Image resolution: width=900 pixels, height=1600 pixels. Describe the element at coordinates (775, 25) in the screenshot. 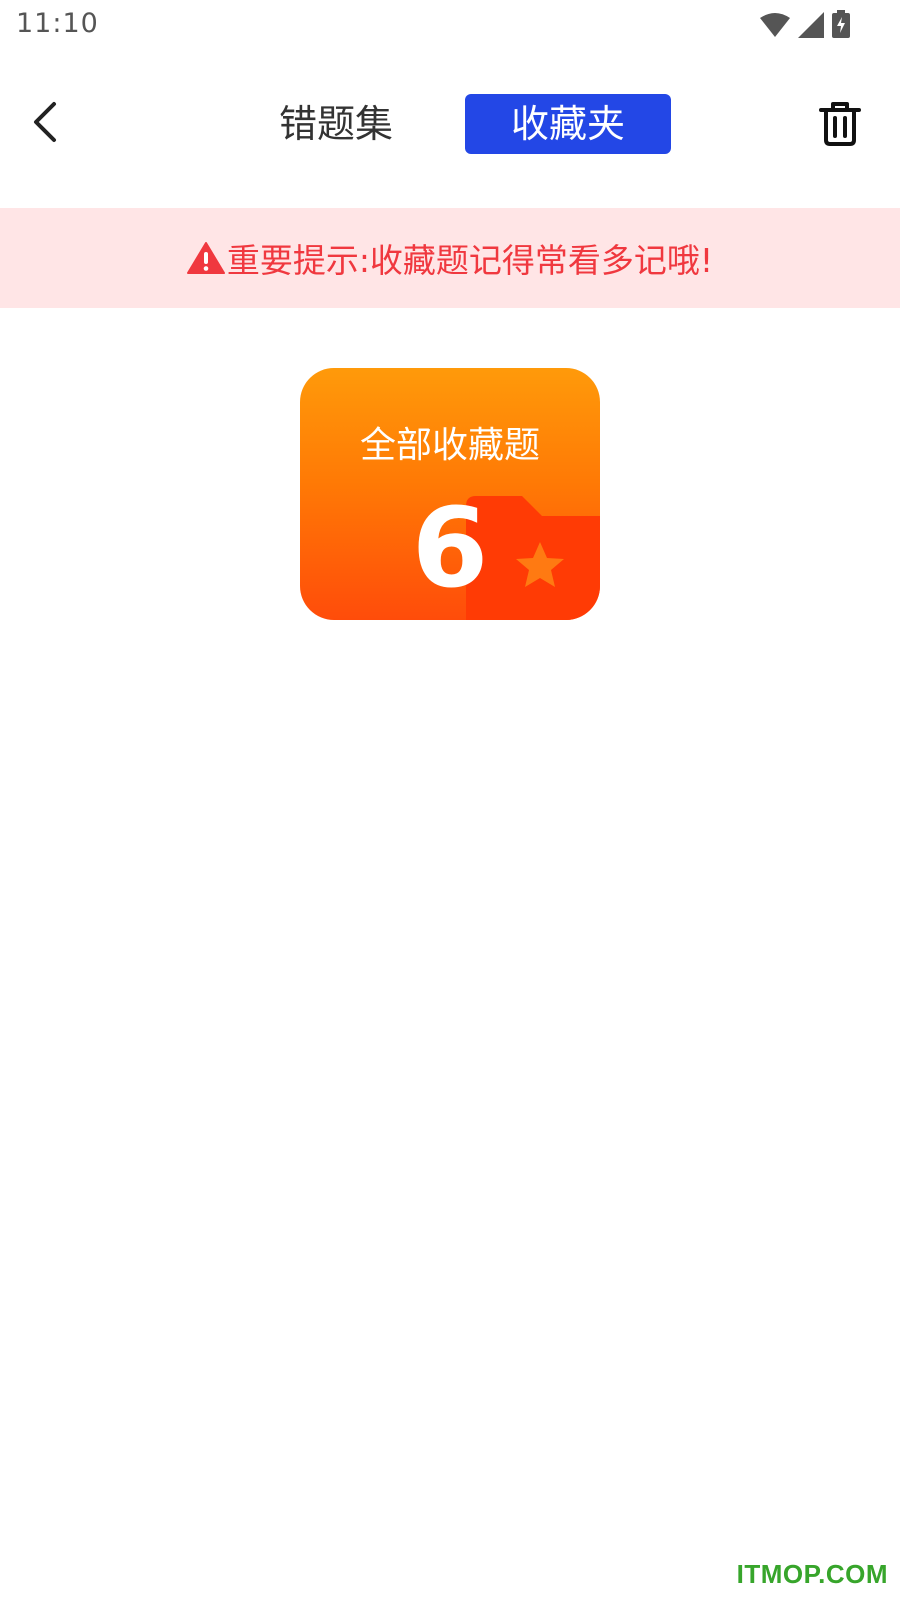

I see `wifi-icon` at that location.